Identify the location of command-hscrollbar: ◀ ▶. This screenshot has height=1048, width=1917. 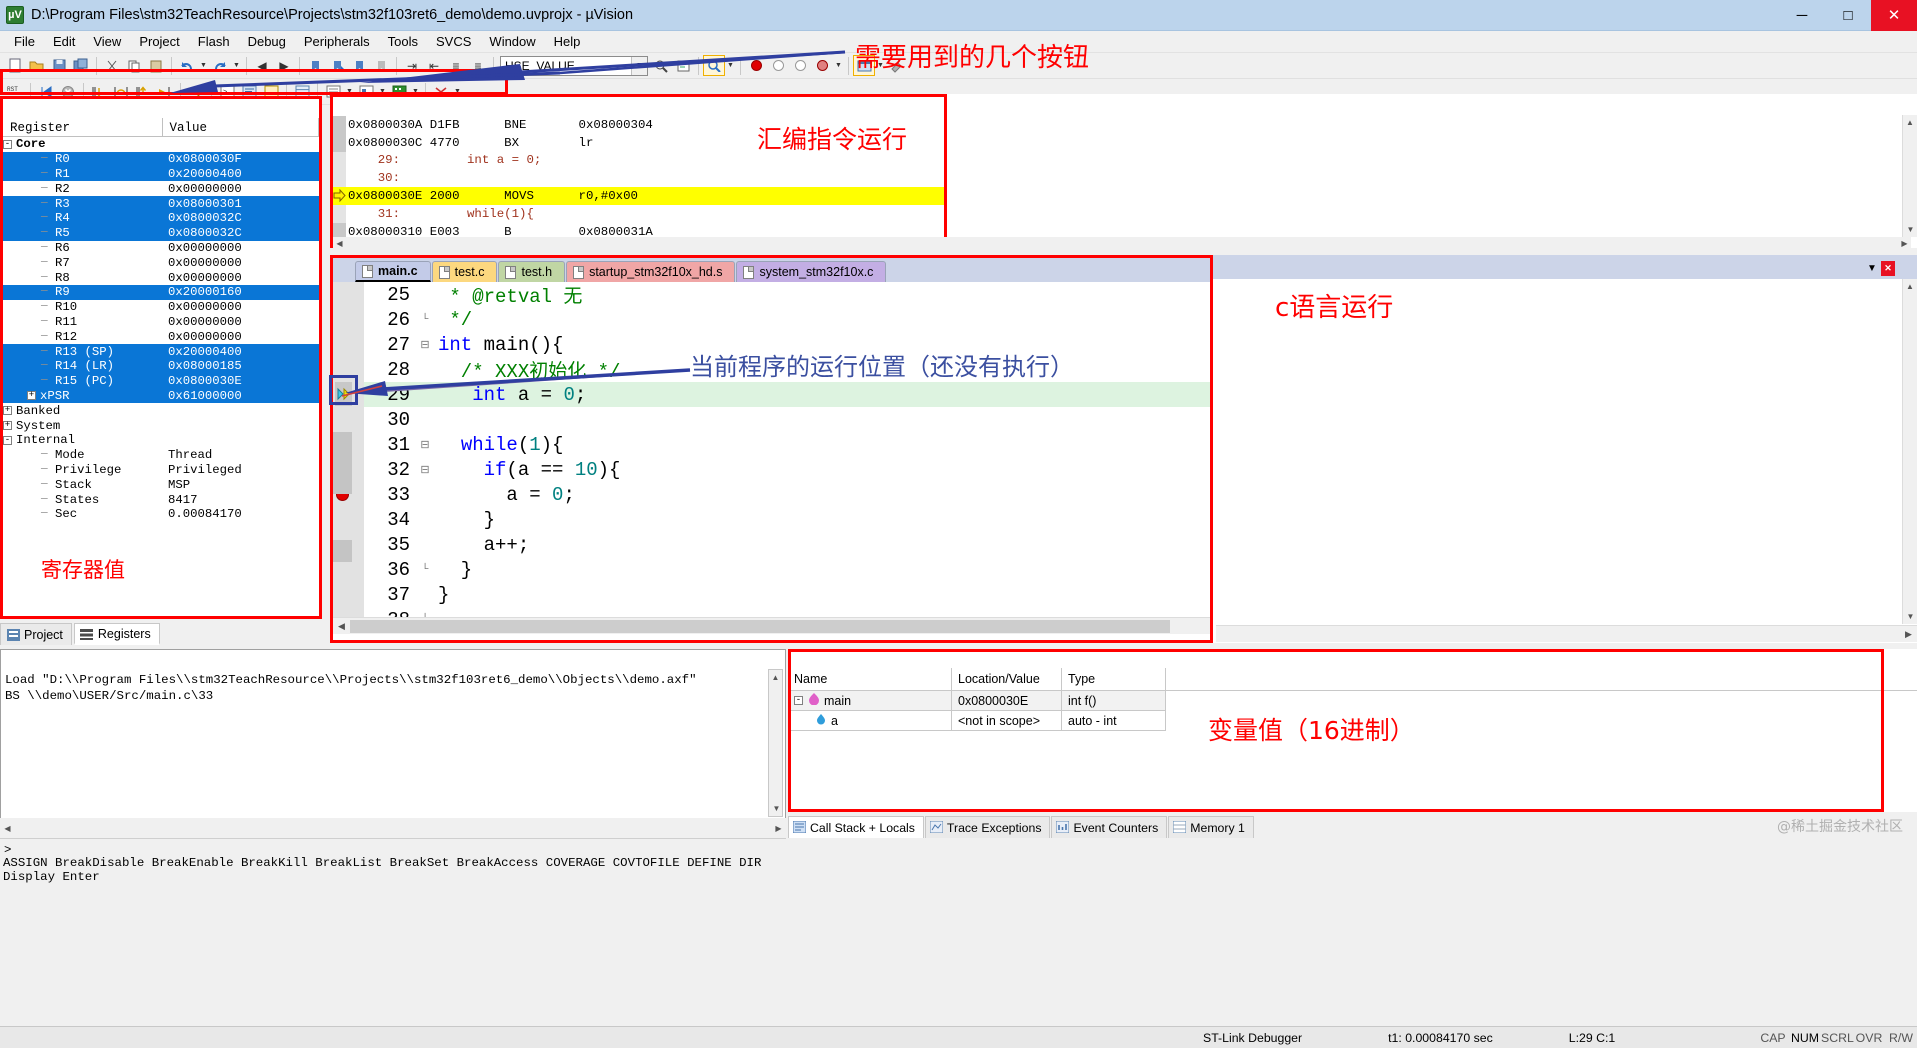
(393, 828).